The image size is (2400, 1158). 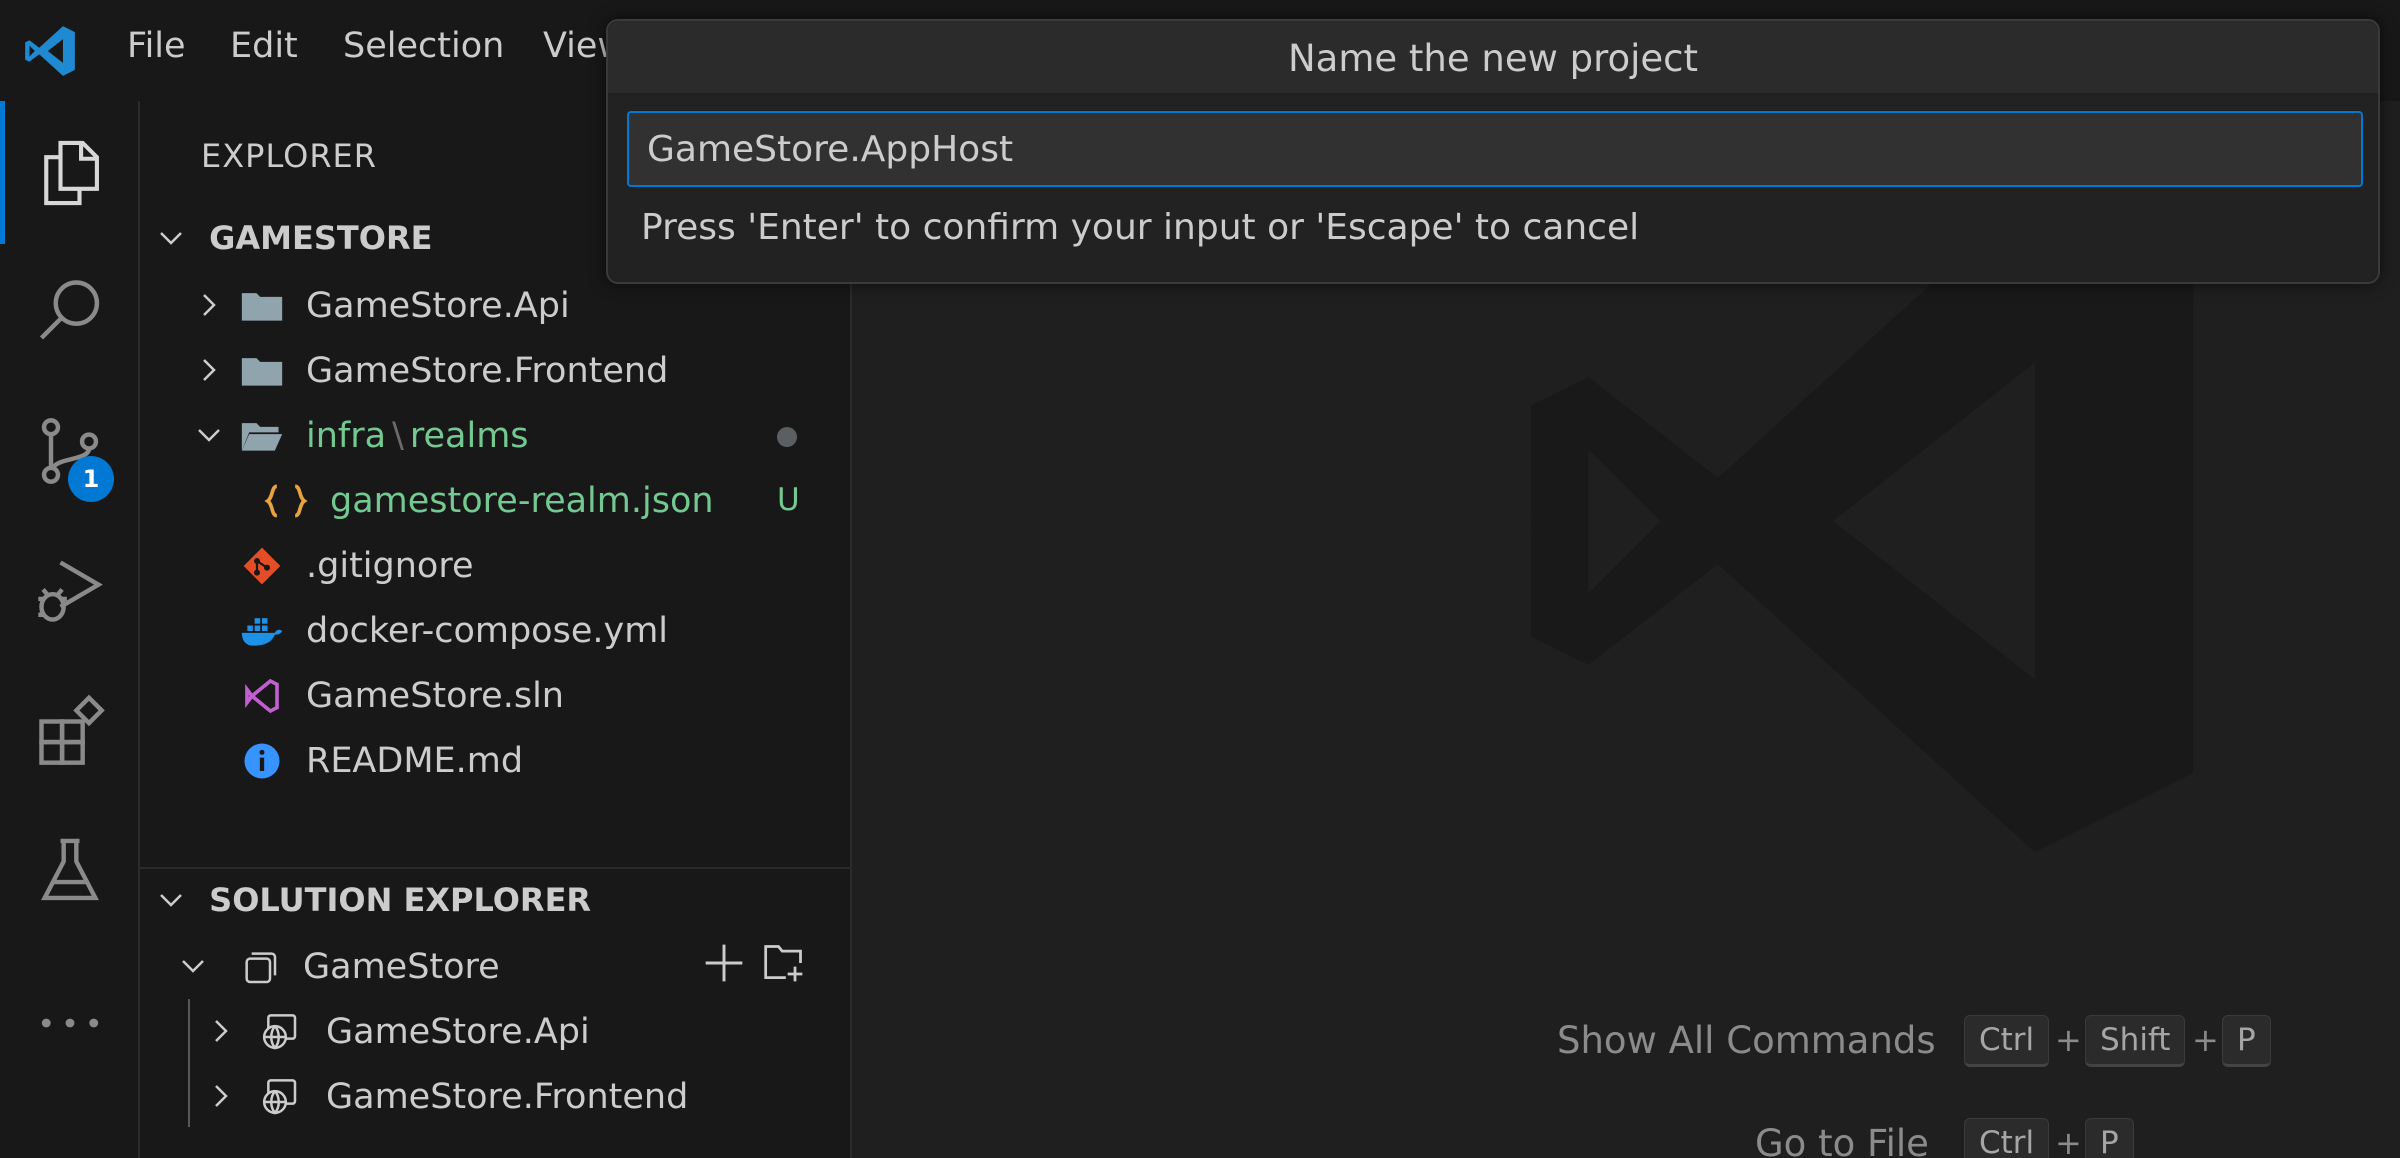 What do you see at coordinates (156, 46) in the screenshot?
I see `menu-file: File` at bounding box center [156, 46].